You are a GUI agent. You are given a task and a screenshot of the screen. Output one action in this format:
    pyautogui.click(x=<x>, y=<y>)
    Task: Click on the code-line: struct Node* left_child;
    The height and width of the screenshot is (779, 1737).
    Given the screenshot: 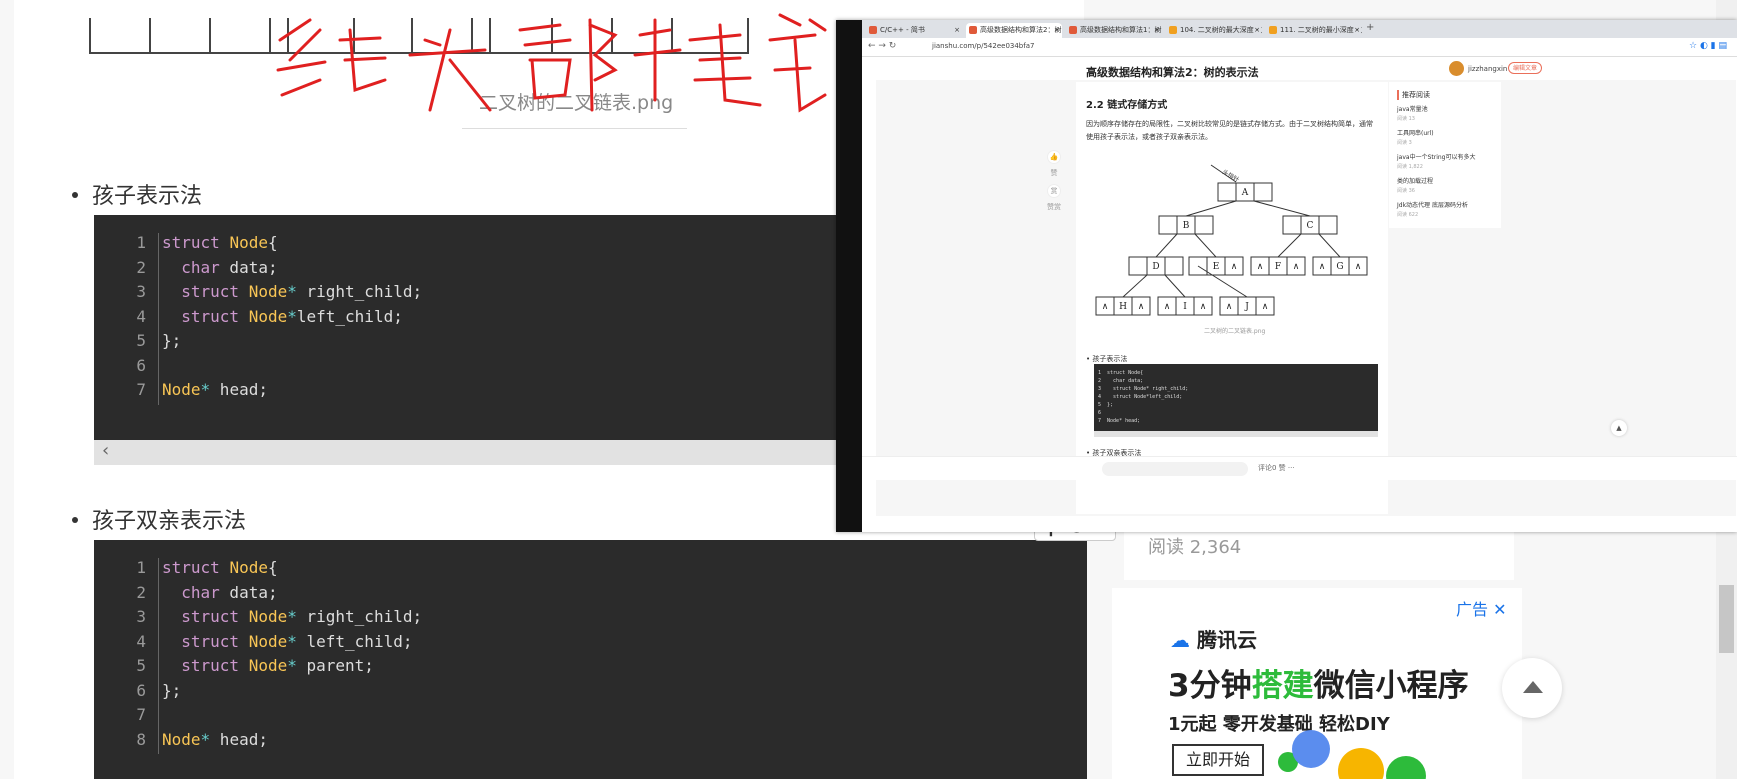 What is the action you would take?
    pyautogui.click(x=297, y=641)
    